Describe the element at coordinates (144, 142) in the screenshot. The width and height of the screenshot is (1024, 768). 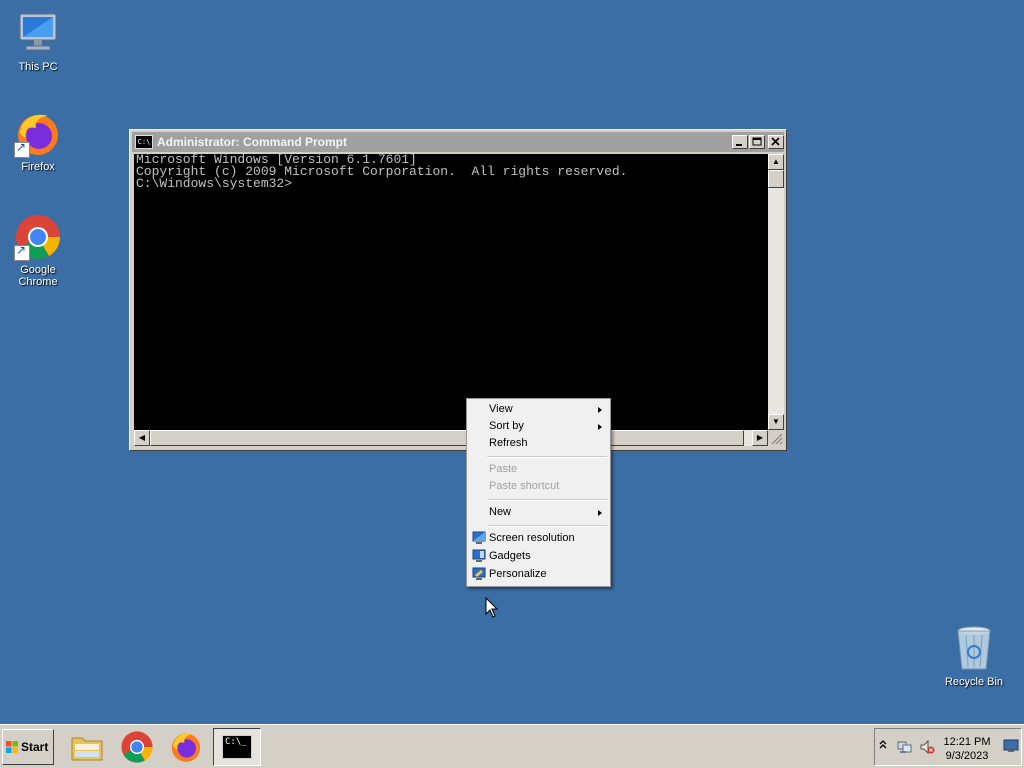
I see `cmd-icon: C:\` at that location.